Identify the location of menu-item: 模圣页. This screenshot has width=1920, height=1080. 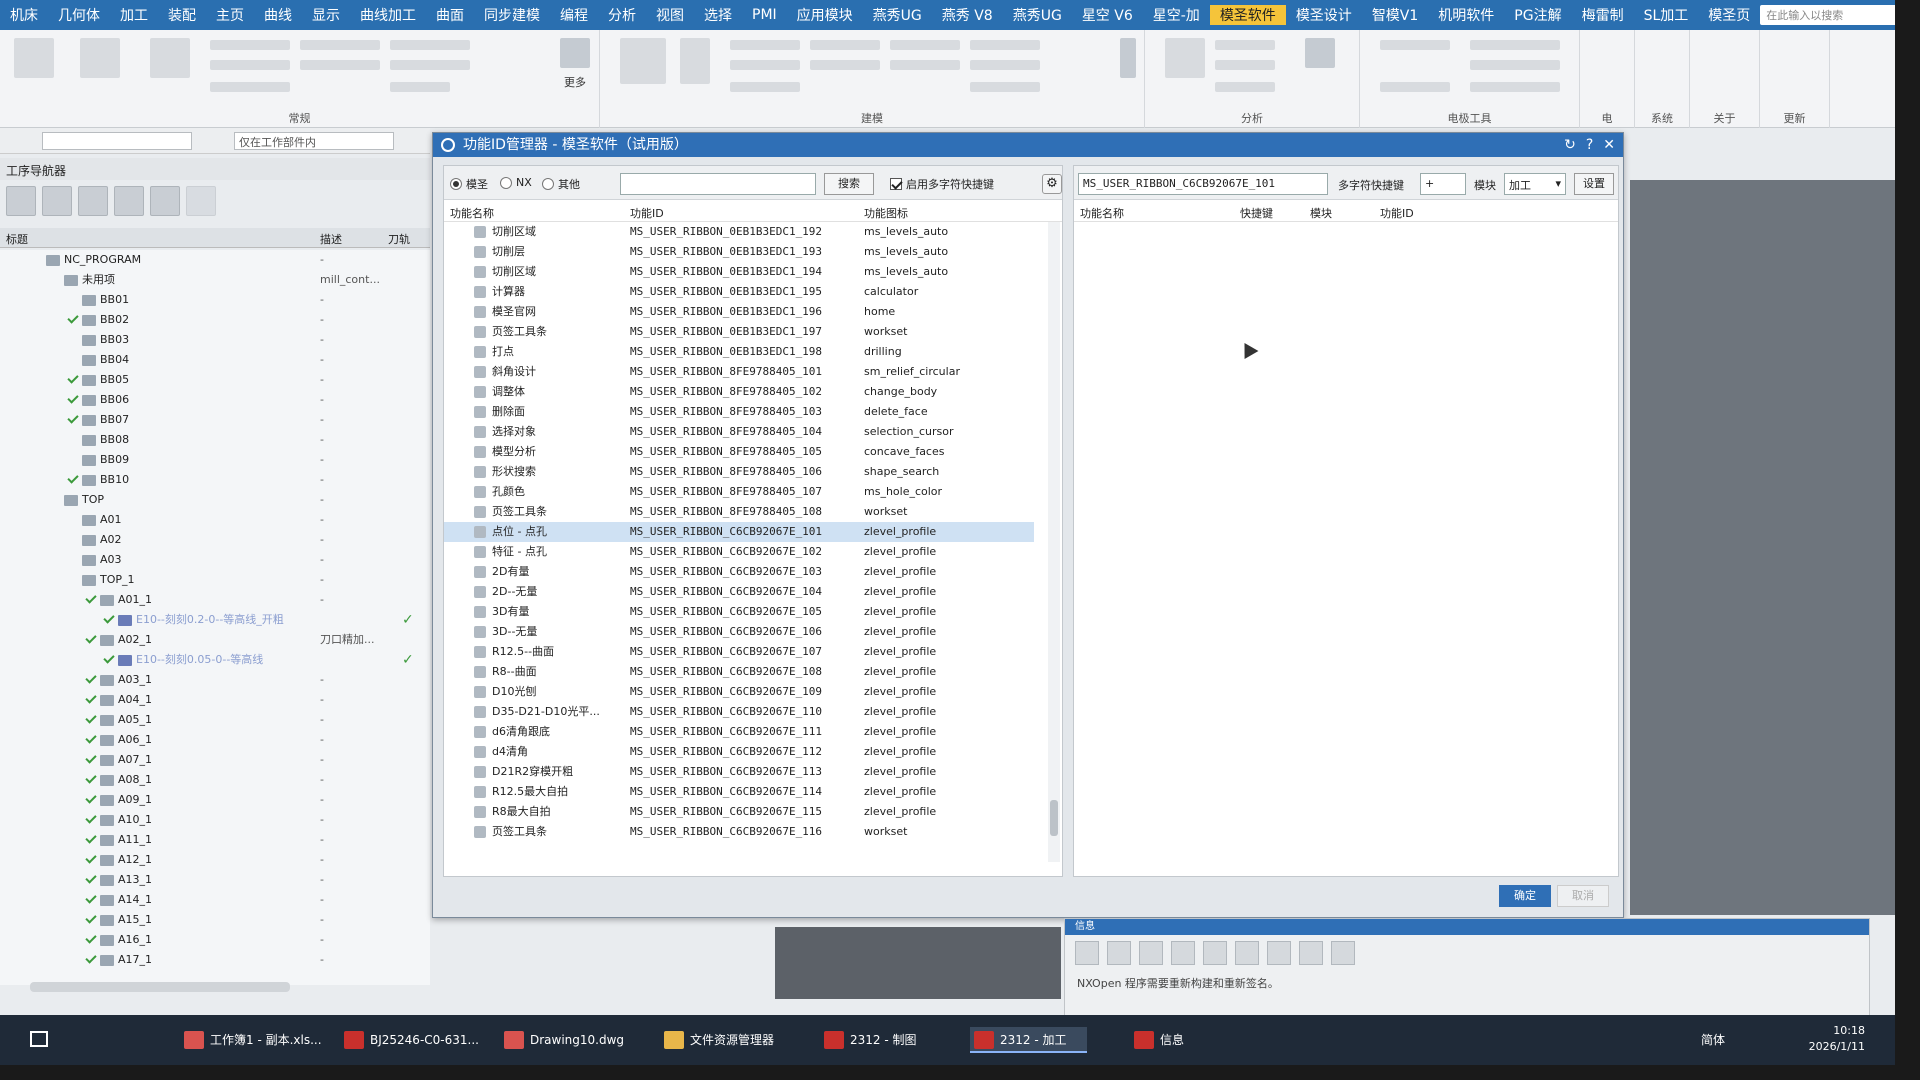
(1729, 15).